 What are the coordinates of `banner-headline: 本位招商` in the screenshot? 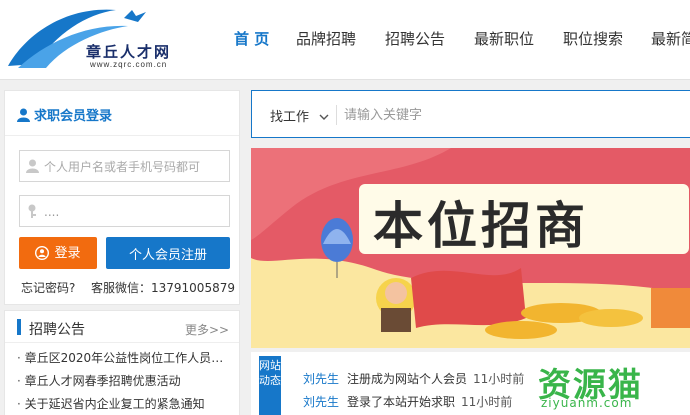 It's located at (481, 226).